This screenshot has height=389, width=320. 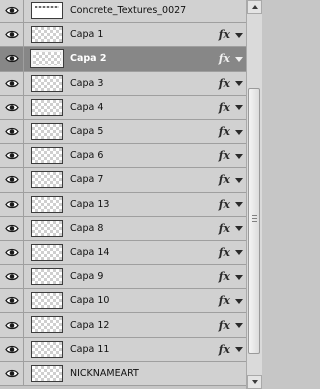 I want to click on layer-name: Capa 14, so click(x=89, y=252).